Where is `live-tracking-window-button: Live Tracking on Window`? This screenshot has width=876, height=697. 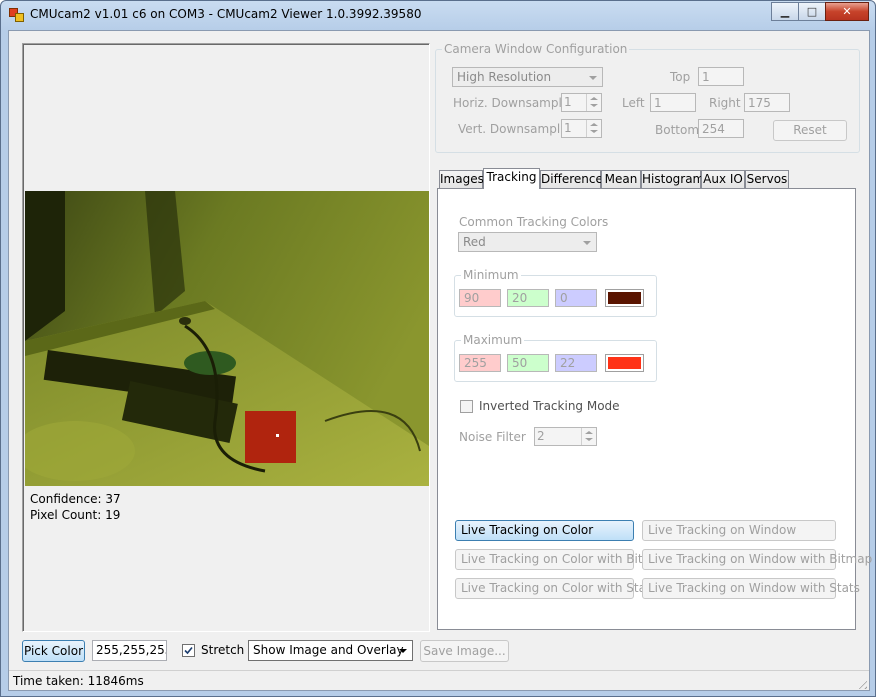
live-tracking-window-button: Live Tracking on Window is located at coordinates (739, 530).